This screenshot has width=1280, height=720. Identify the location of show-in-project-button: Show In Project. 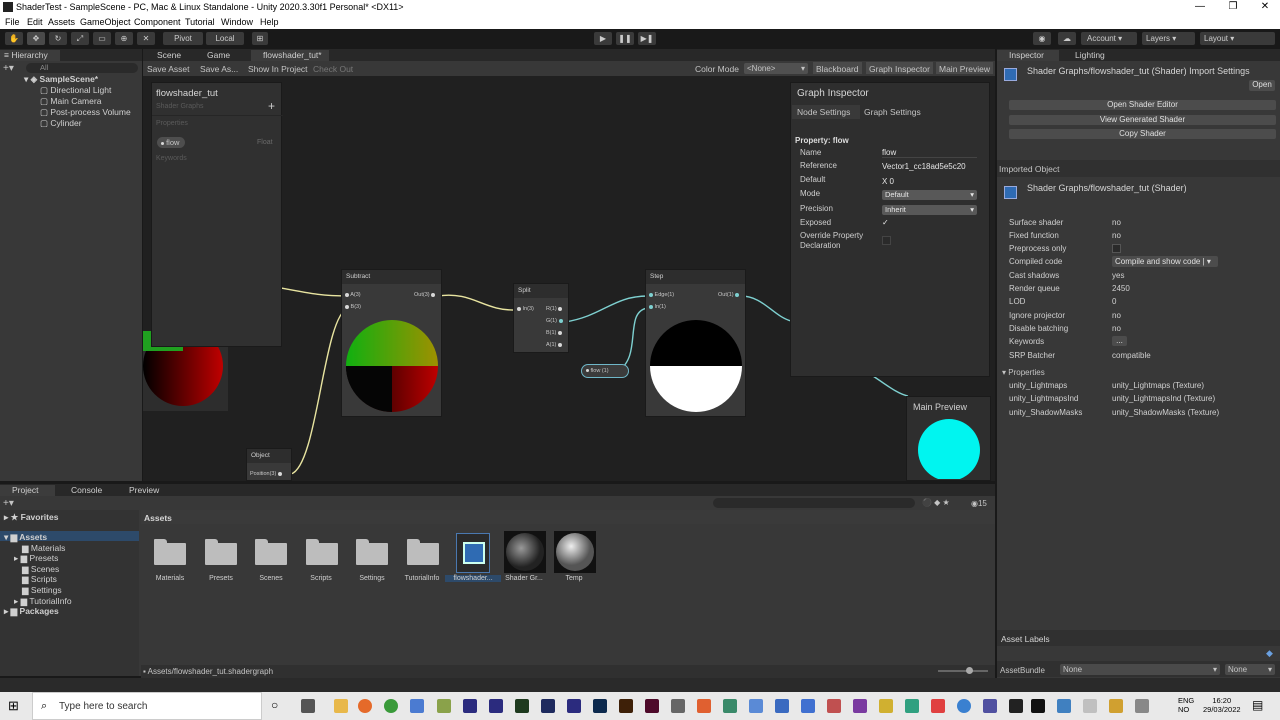
(278, 69).